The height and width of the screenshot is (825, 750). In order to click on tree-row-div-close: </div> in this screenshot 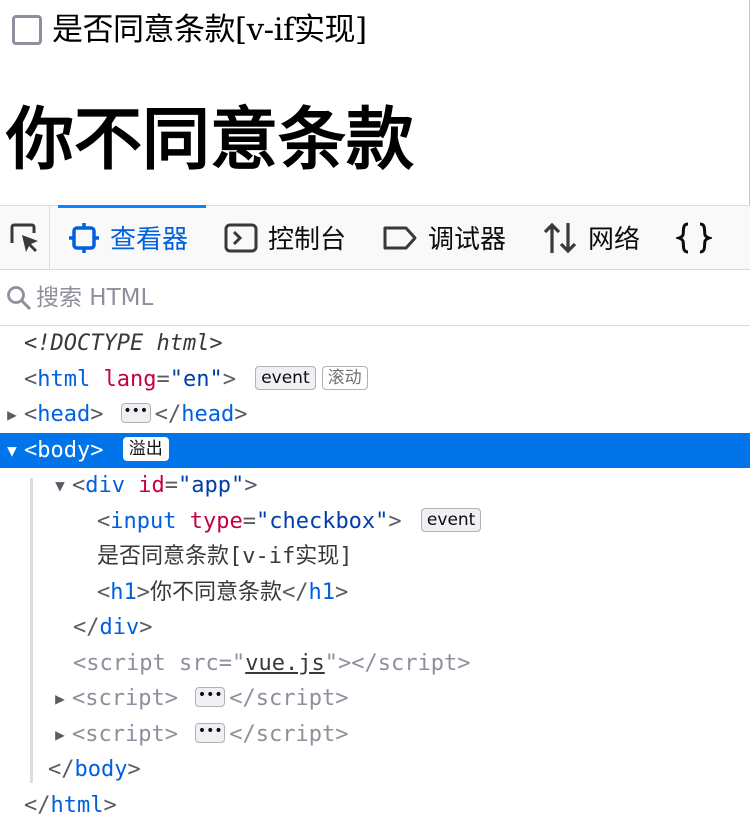, I will do `click(375, 628)`.